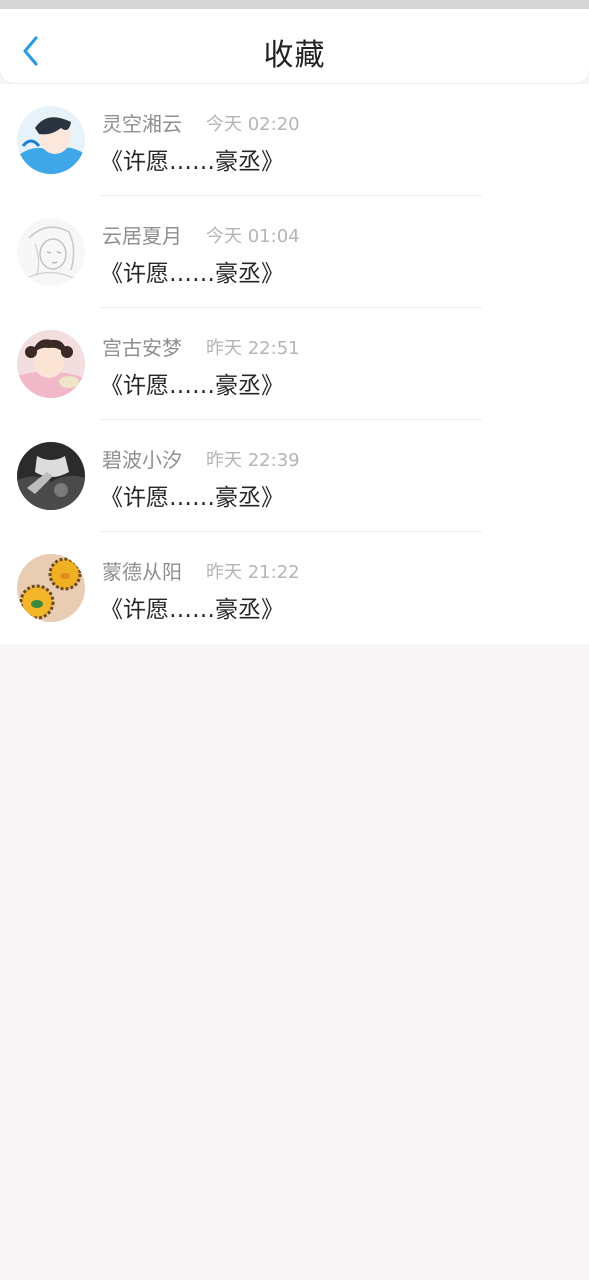  I want to click on favorite-item: 宫古安梦 昨天 22:51 《许愿……豪丞》, so click(294, 364).